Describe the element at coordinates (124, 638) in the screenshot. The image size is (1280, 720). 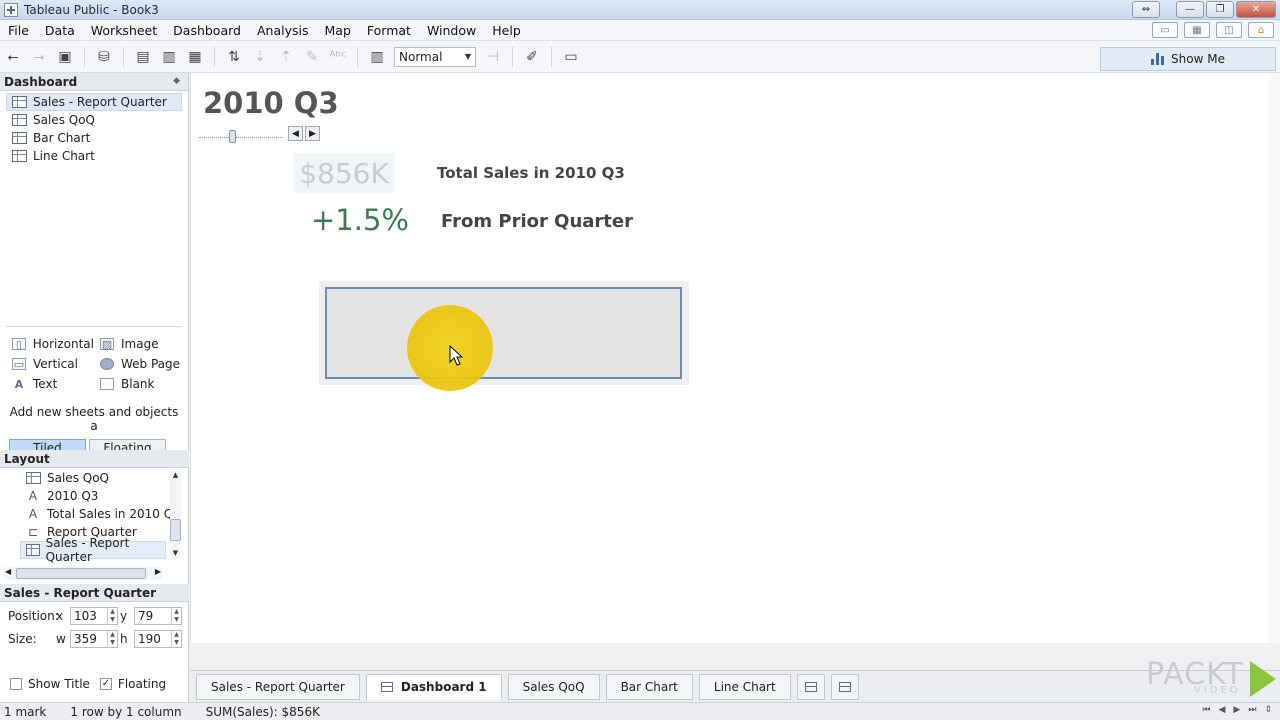
I see `h-label: h` at that location.